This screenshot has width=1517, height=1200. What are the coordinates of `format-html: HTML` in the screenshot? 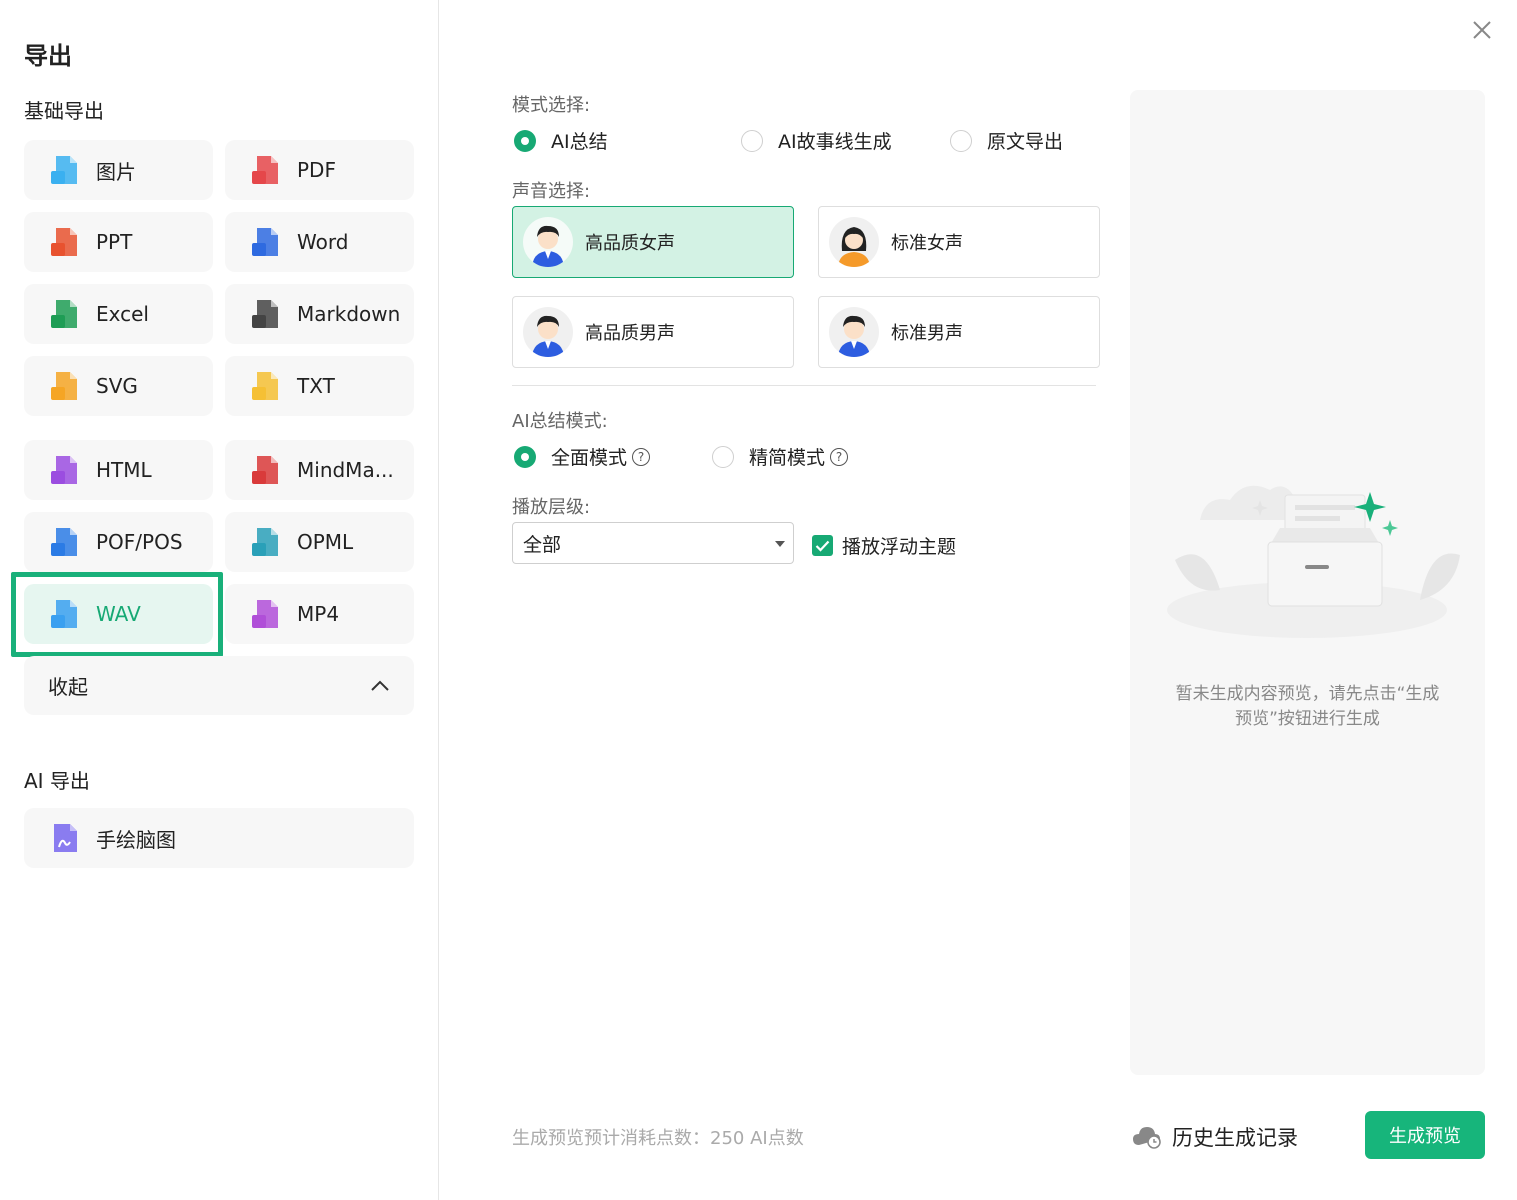 It's located at (118, 470).